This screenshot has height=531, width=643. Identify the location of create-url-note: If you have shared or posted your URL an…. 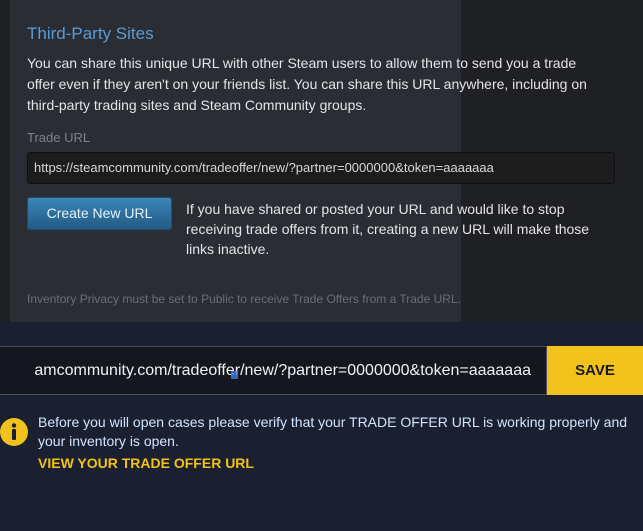
(388, 229).